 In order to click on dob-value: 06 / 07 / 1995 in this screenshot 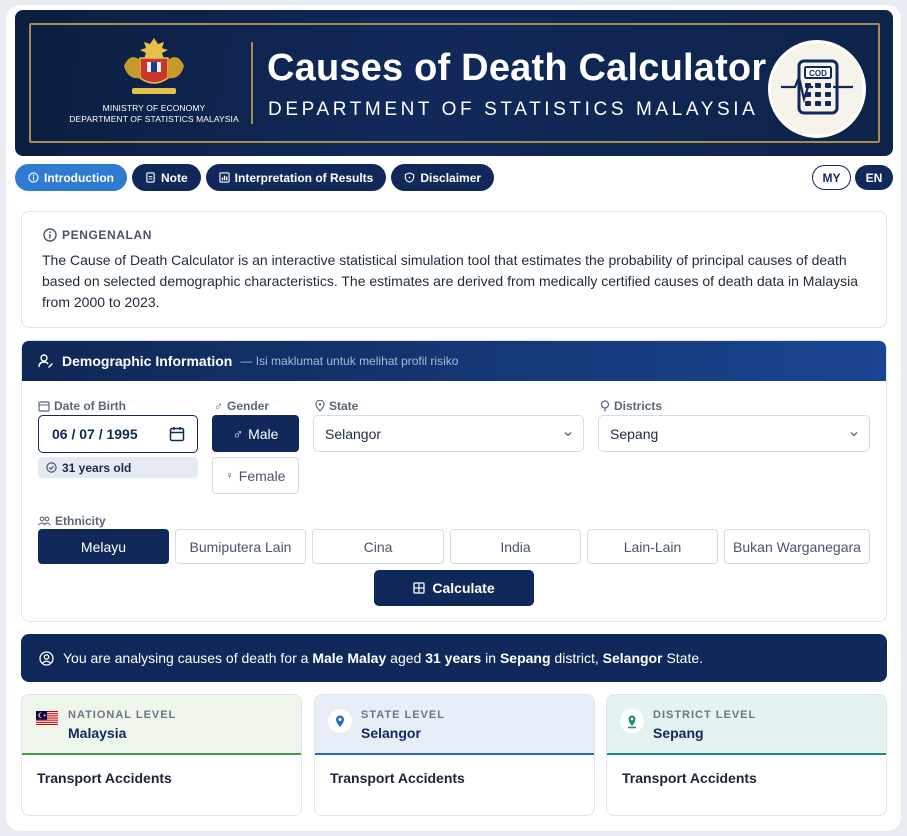, I will do `click(95, 434)`.